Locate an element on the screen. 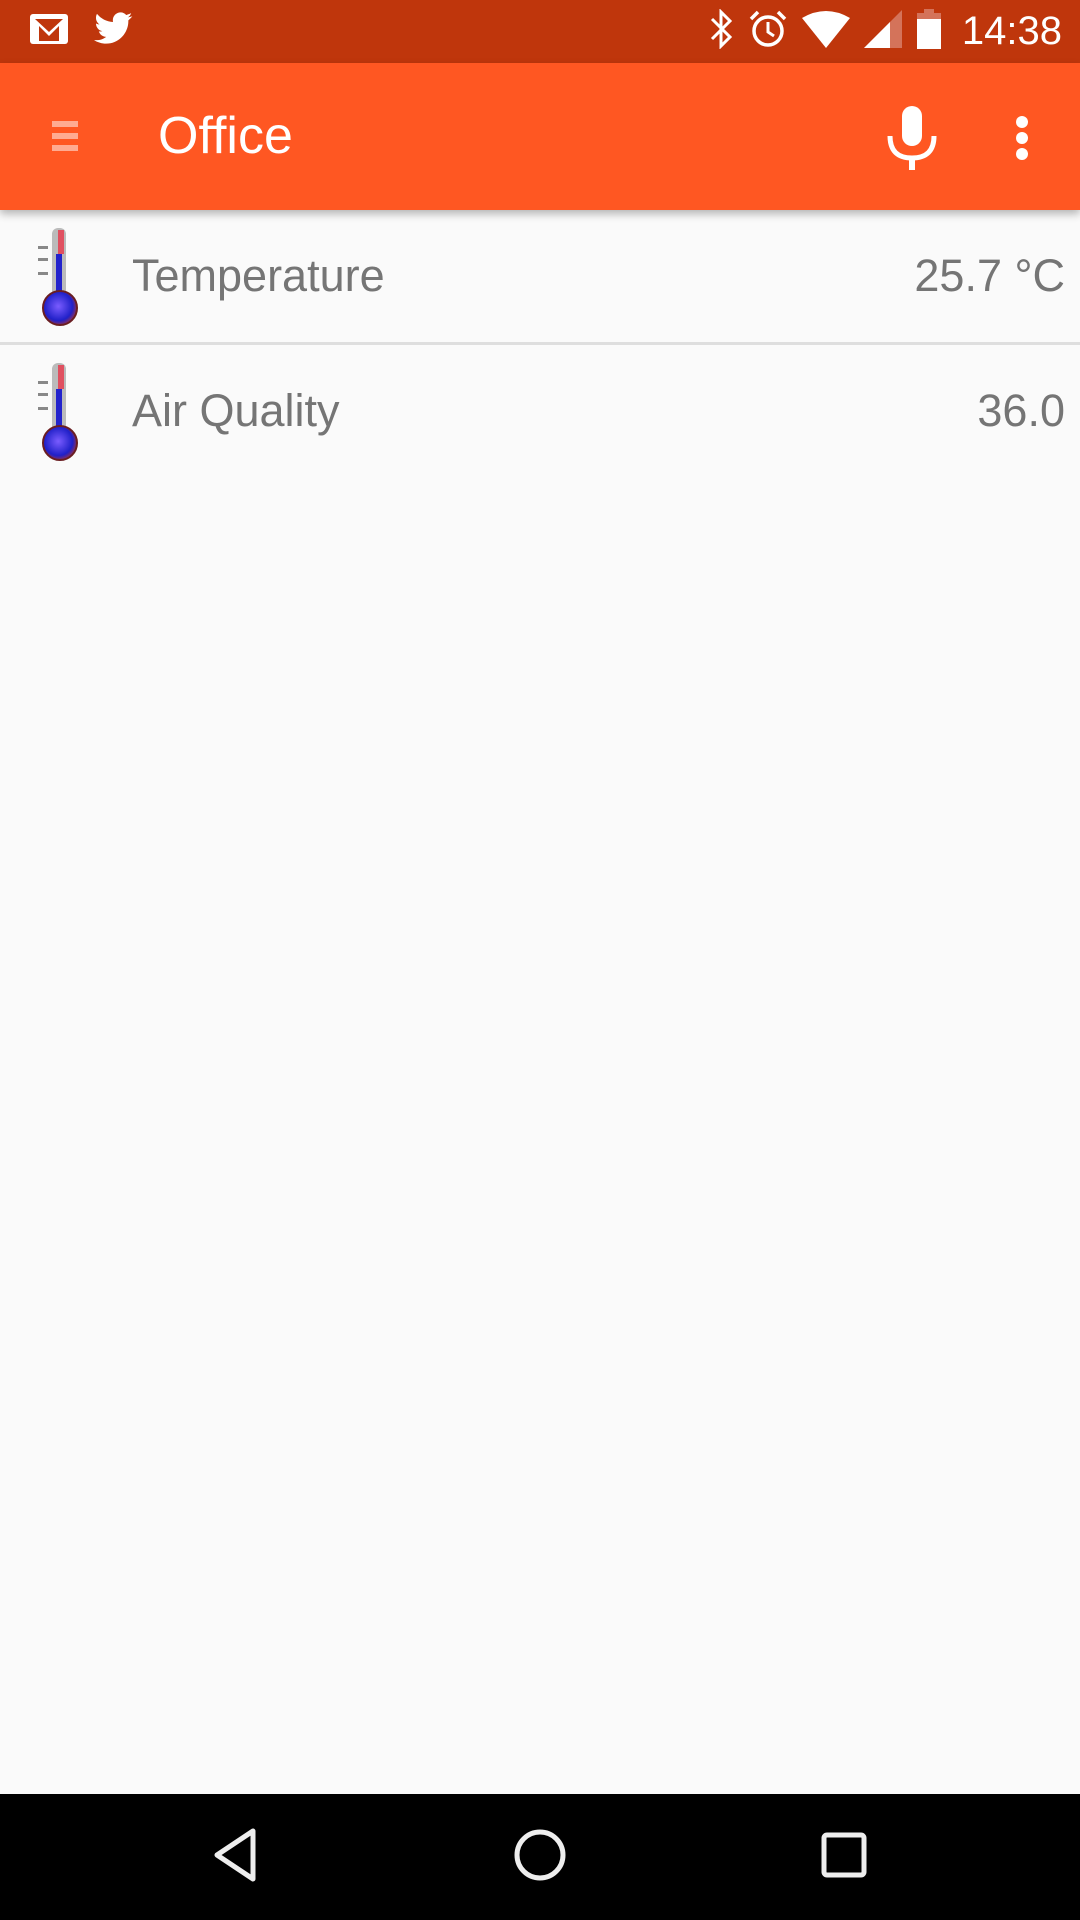 The image size is (1080, 1920). notification-icons is located at coordinates (81, 31).